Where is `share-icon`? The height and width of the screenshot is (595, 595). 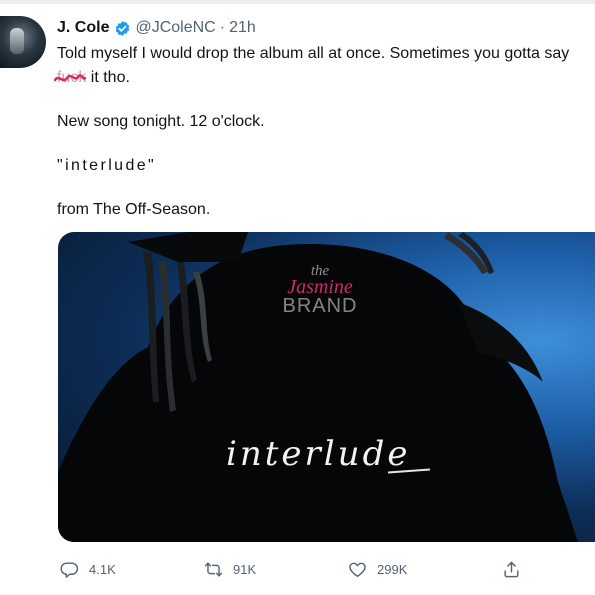
share-icon is located at coordinates (511, 569).